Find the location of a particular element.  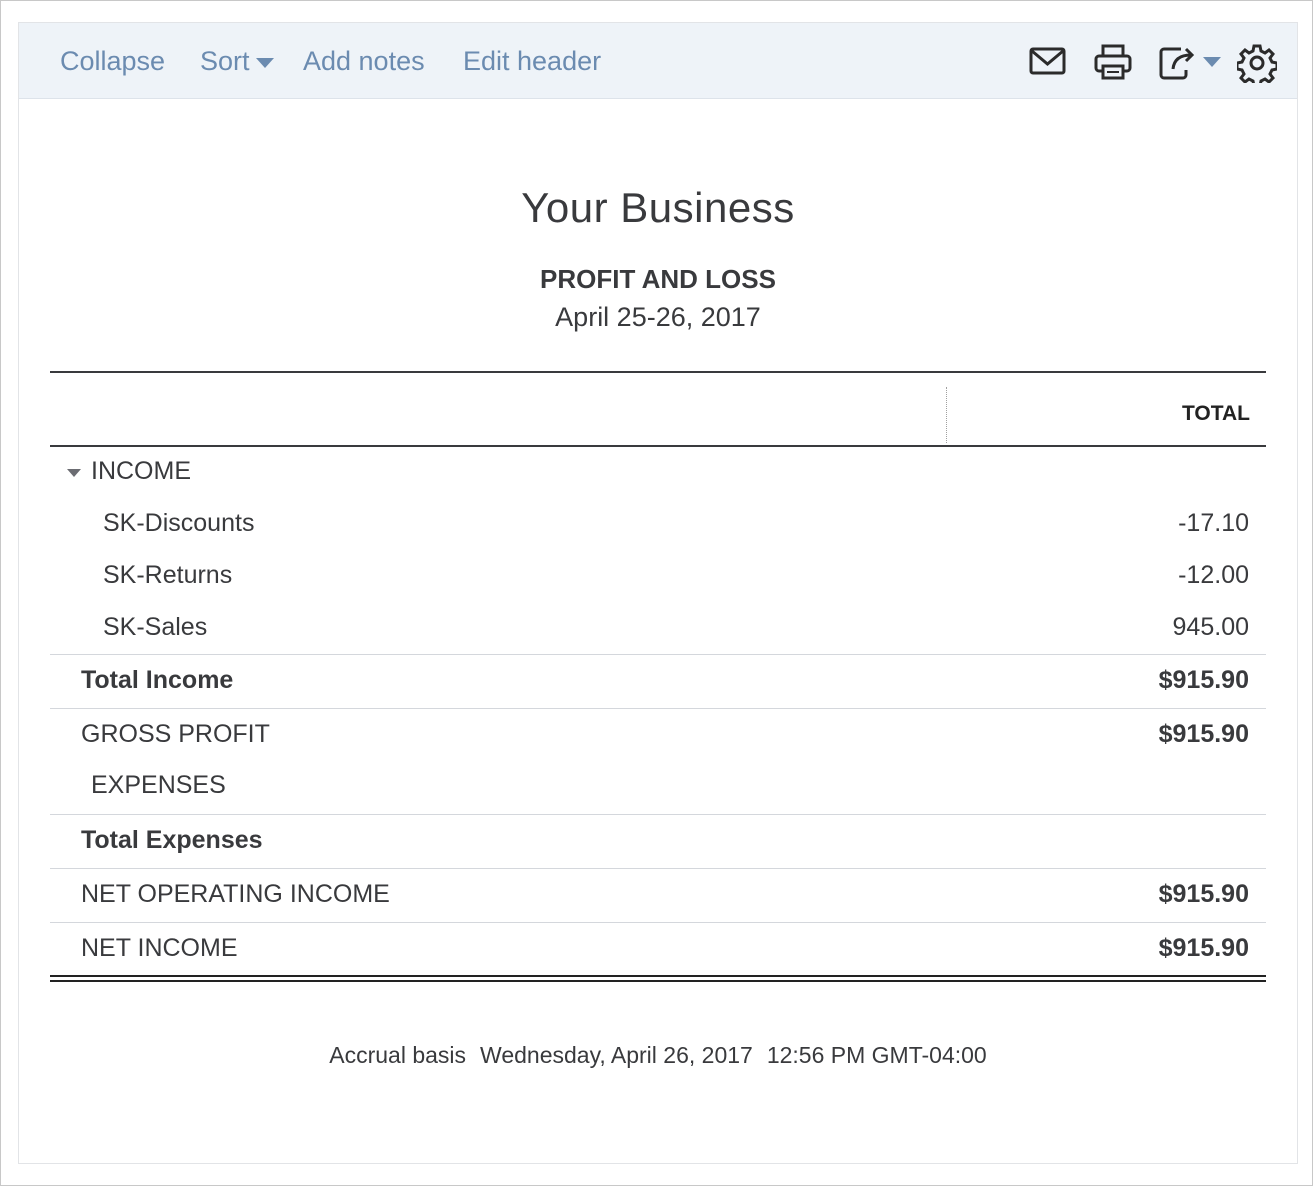

row-label: NET INCOME is located at coordinates (159, 948).